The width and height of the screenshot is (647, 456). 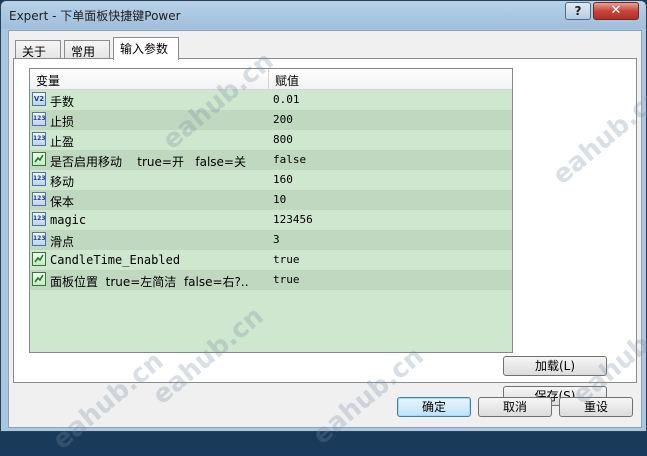 I want to click on parameter-row: 是否启用移动 true=开 false=关 false, so click(x=271, y=160).